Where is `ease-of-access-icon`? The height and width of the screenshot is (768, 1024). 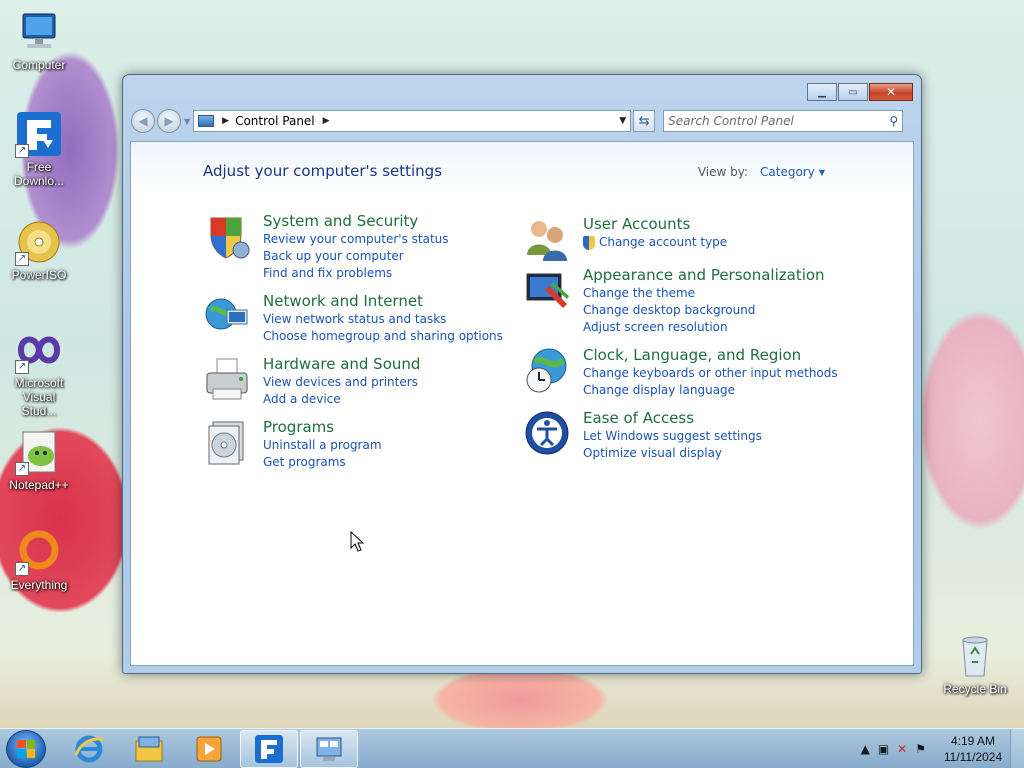 ease-of-access-icon is located at coordinates (547, 433).